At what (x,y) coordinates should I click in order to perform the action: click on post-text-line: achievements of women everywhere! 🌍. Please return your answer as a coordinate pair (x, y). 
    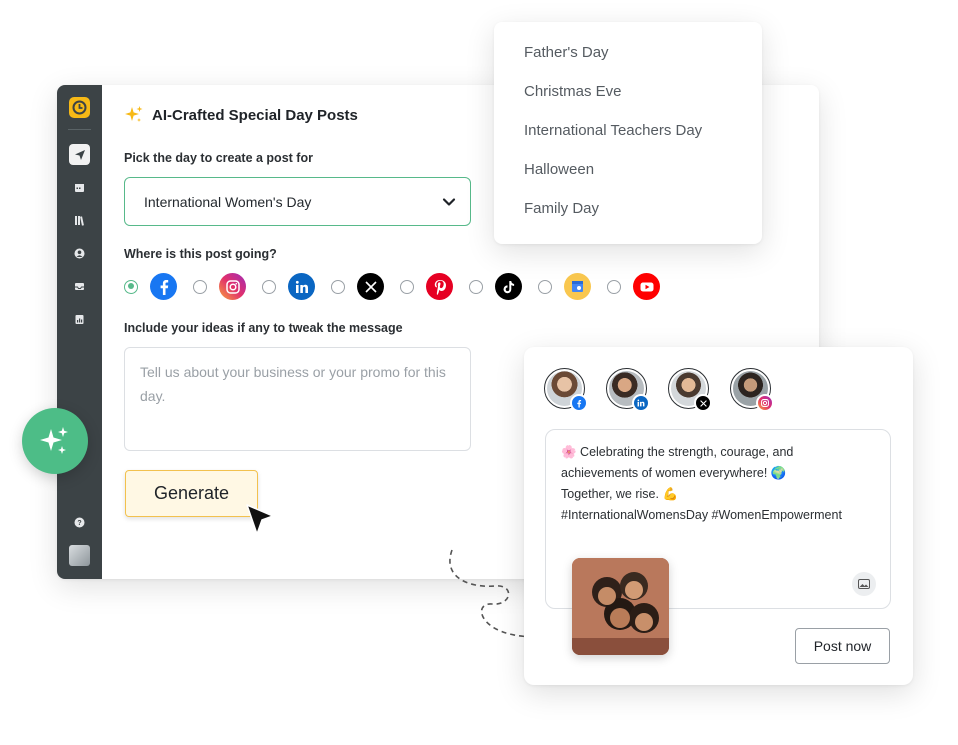
    Looking at the image, I should click on (674, 473).